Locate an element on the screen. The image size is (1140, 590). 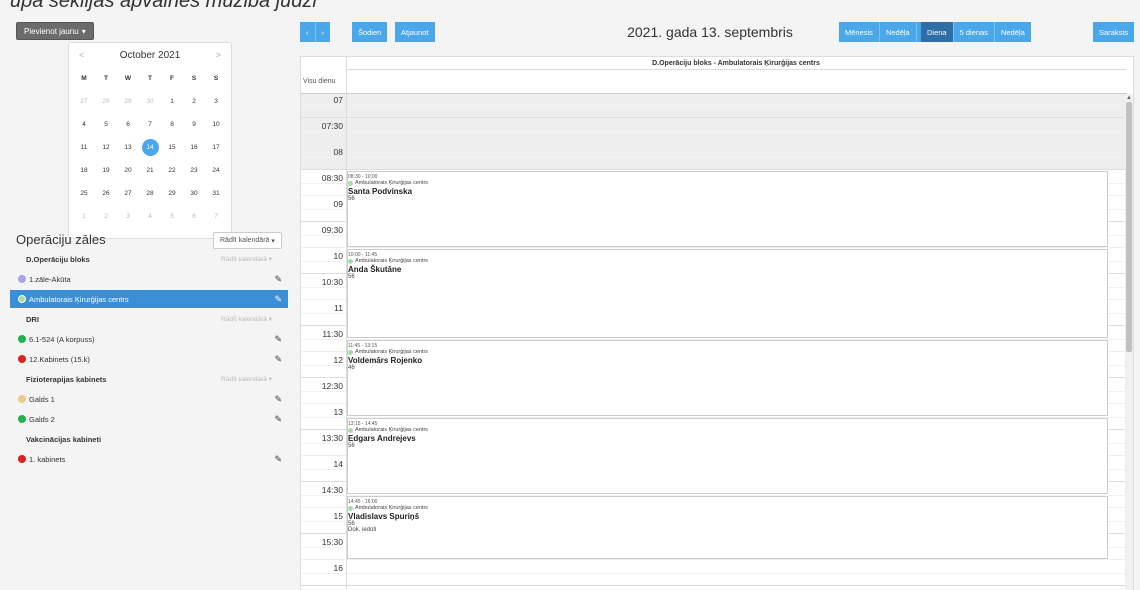
room-item: 1. kabinets ✎ is located at coordinates (149, 459).